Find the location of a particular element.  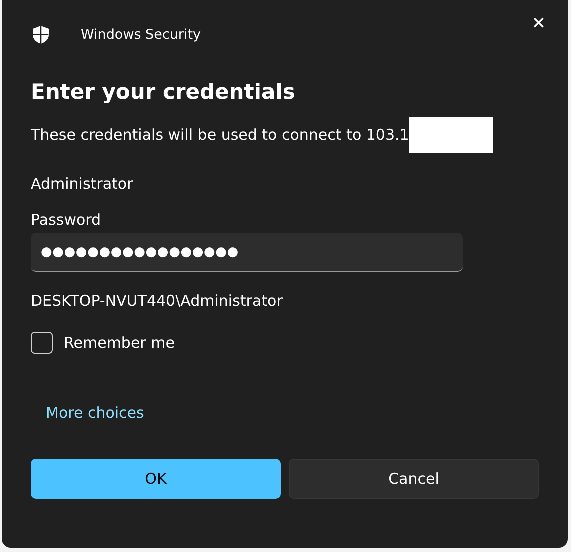

description-text: These credentials will be used to connect to 103.1 is located at coordinates (220, 135).